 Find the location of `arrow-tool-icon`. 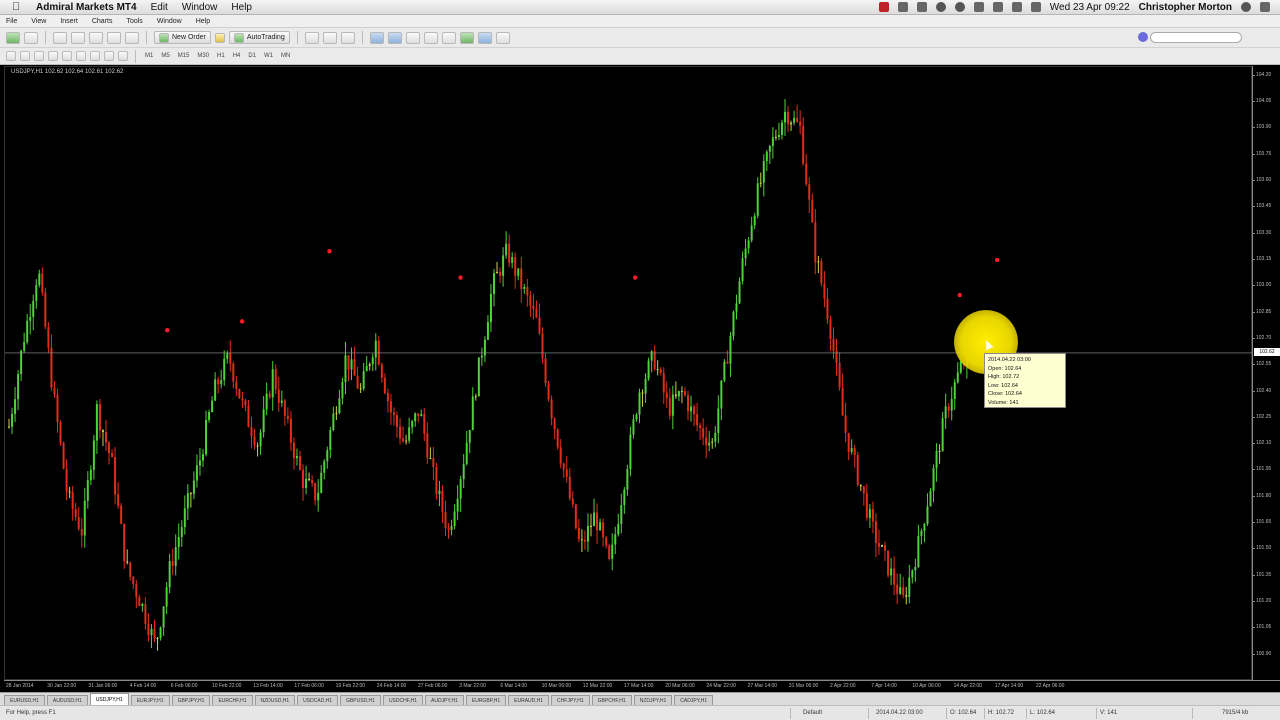

arrow-tool-icon is located at coordinates (123, 56).